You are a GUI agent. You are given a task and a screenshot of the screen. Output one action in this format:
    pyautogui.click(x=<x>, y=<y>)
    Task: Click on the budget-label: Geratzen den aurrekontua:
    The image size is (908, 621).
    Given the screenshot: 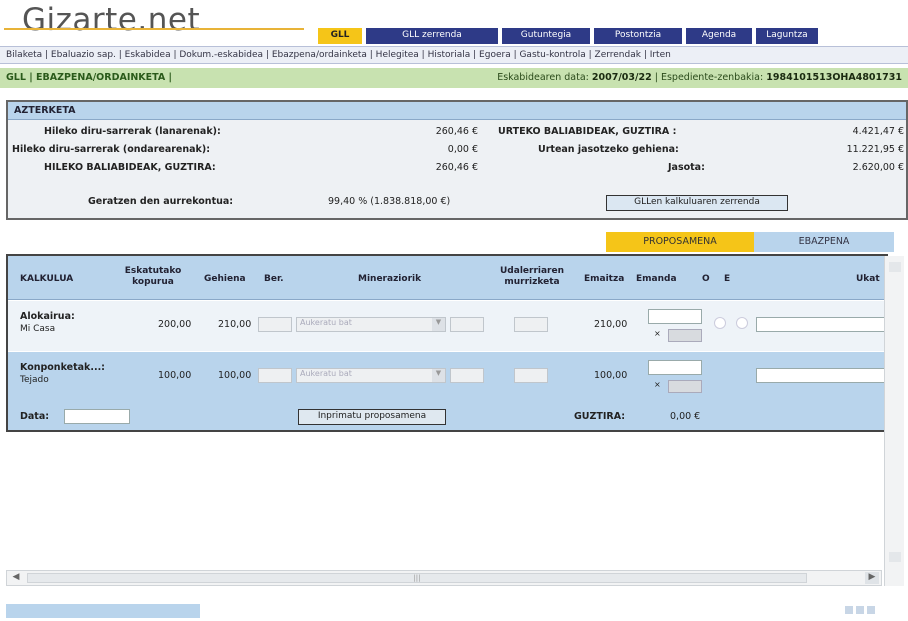 What is the action you would take?
    pyautogui.click(x=161, y=201)
    